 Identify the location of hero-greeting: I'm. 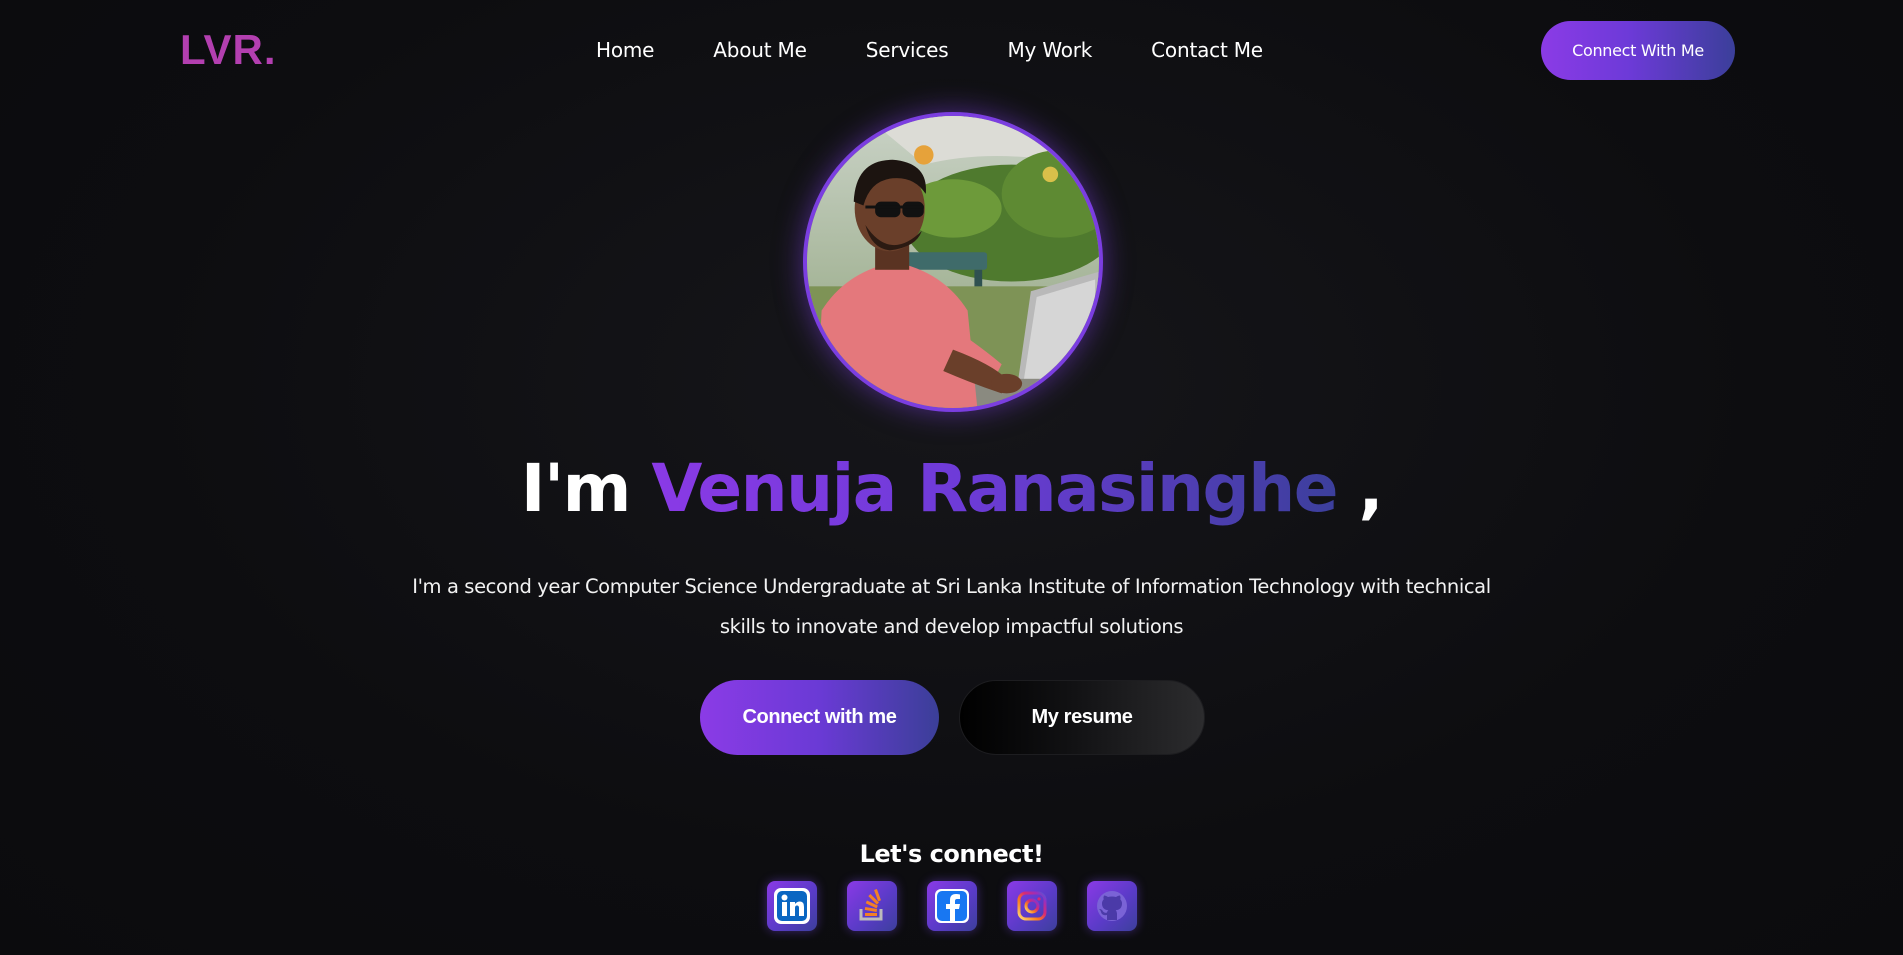
(586, 488).